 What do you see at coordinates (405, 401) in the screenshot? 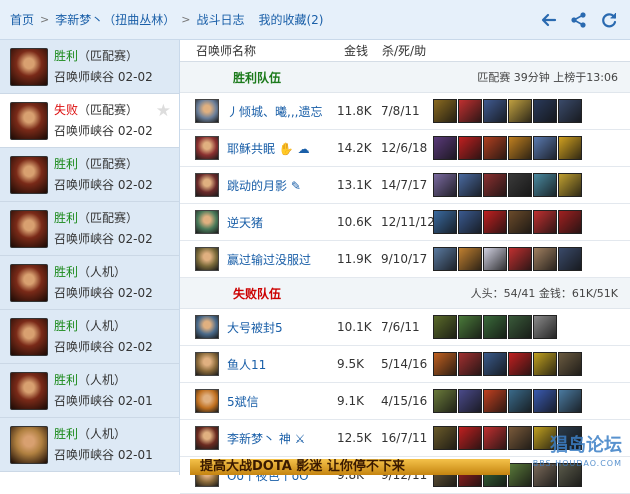
I see `player-row: 5斌信 9.1K 4/15/16` at bounding box center [405, 401].